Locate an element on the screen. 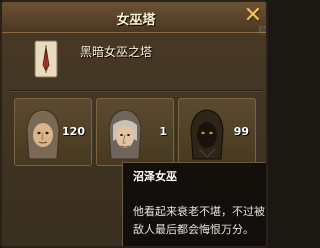 This screenshot has height=248, width=320. unit-count: 120 is located at coordinates (73, 131).